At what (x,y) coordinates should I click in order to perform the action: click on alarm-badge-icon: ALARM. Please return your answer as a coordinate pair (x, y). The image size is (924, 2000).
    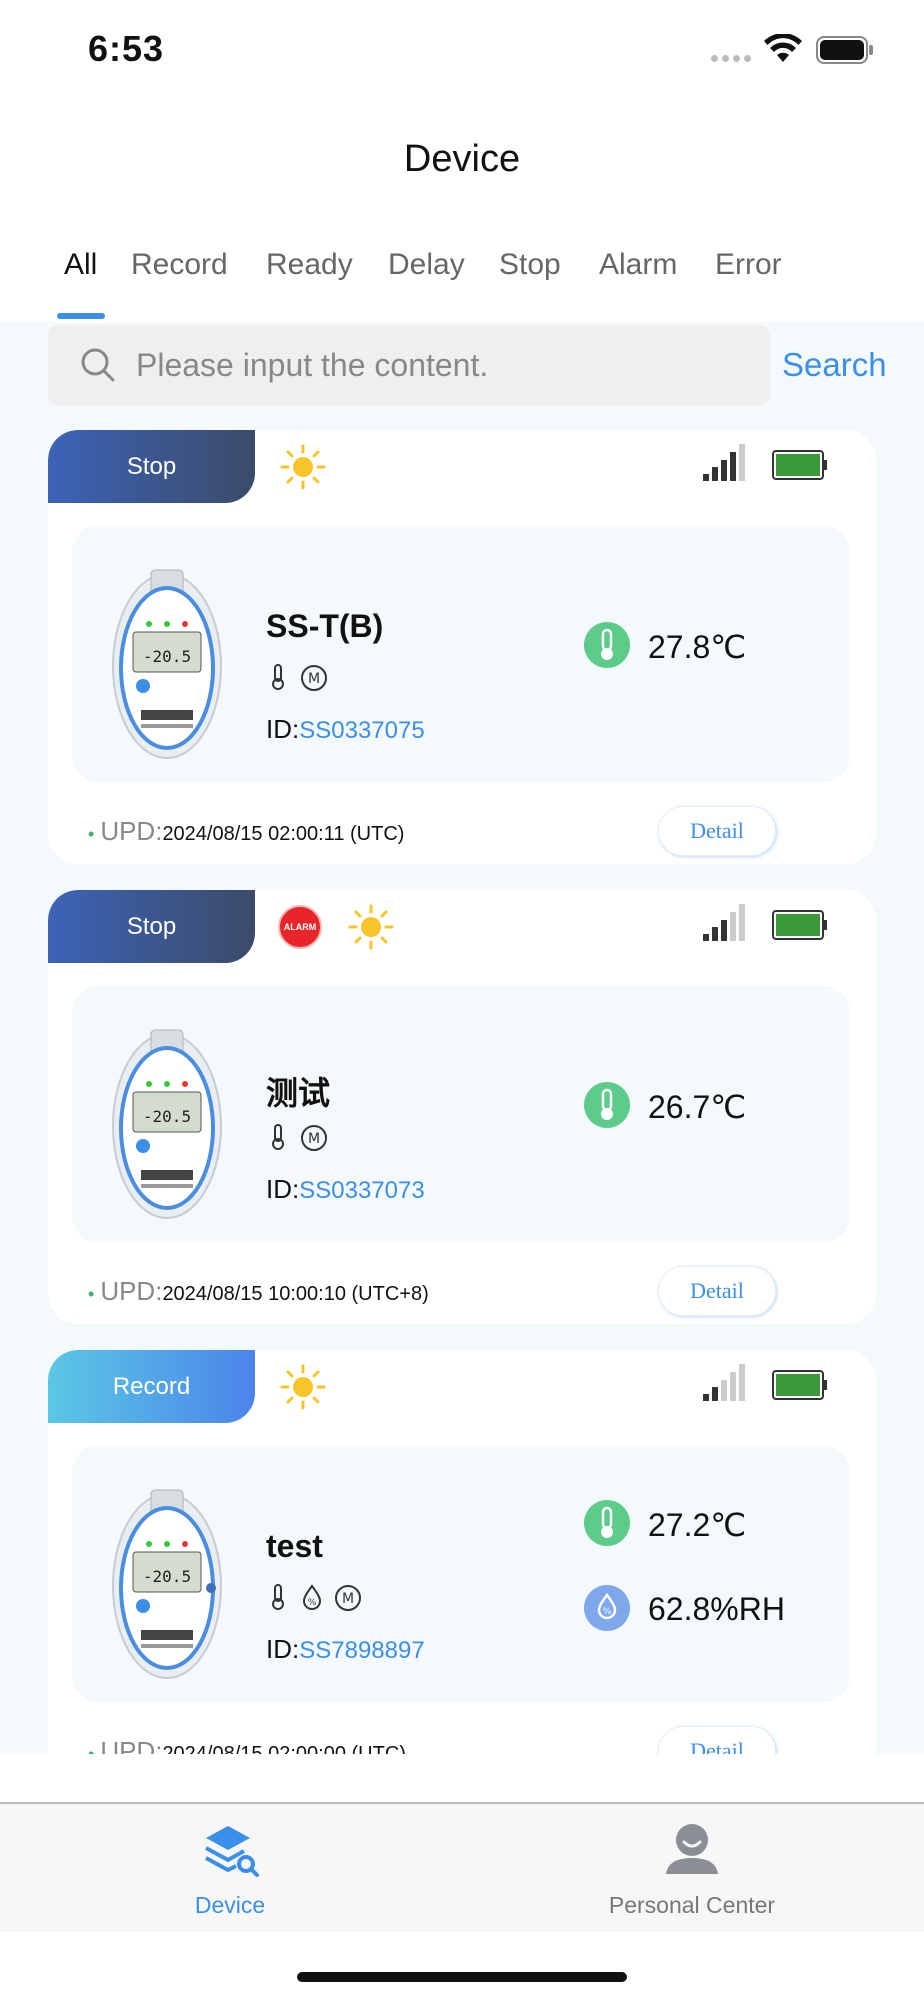
    Looking at the image, I should click on (300, 927).